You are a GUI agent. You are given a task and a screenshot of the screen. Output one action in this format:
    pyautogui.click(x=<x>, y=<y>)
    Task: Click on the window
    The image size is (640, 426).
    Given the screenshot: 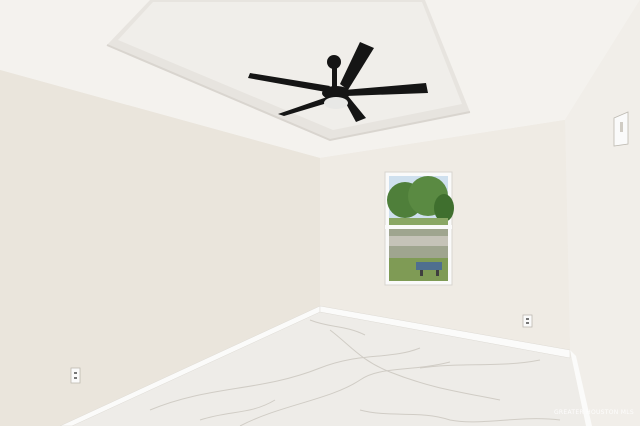 What is the action you would take?
    pyautogui.click(x=419, y=228)
    